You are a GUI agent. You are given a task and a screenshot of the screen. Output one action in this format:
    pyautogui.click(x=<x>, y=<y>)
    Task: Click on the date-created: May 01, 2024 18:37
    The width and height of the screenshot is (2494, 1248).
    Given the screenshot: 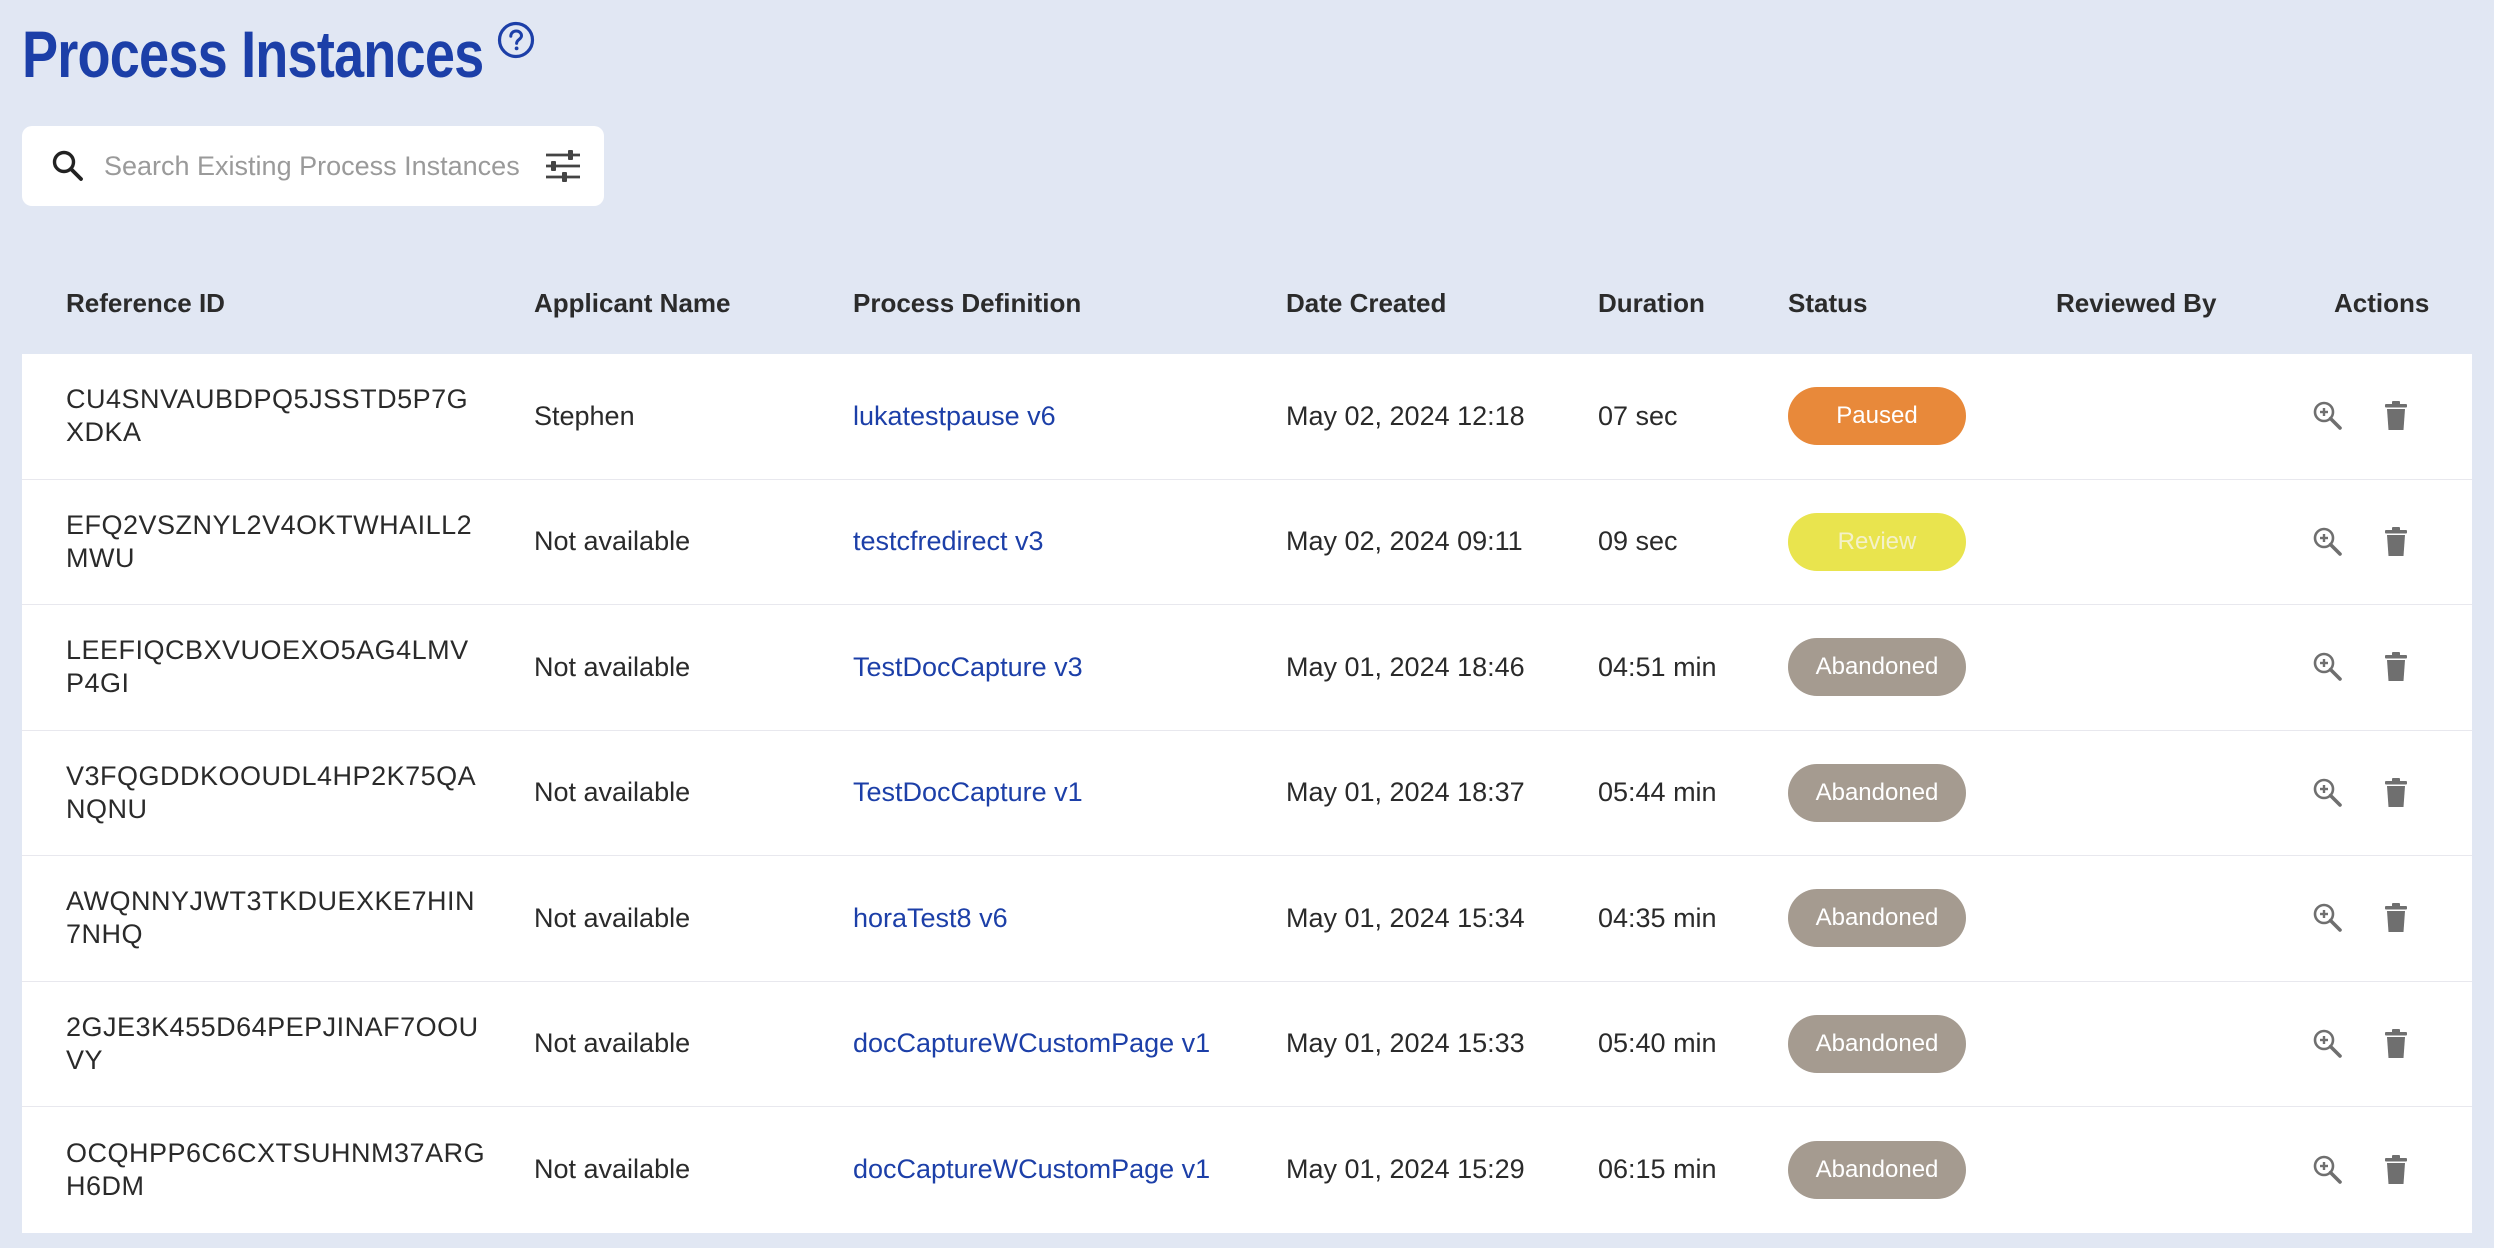 What is the action you would take?
    pyautogui.click(x=1405, y=792)
    